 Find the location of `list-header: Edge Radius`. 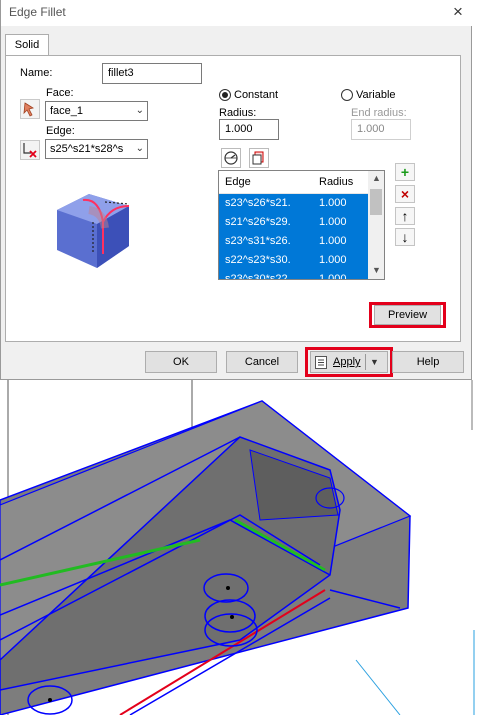

list-header: Edge Radius is located at coordinates (301, 182).